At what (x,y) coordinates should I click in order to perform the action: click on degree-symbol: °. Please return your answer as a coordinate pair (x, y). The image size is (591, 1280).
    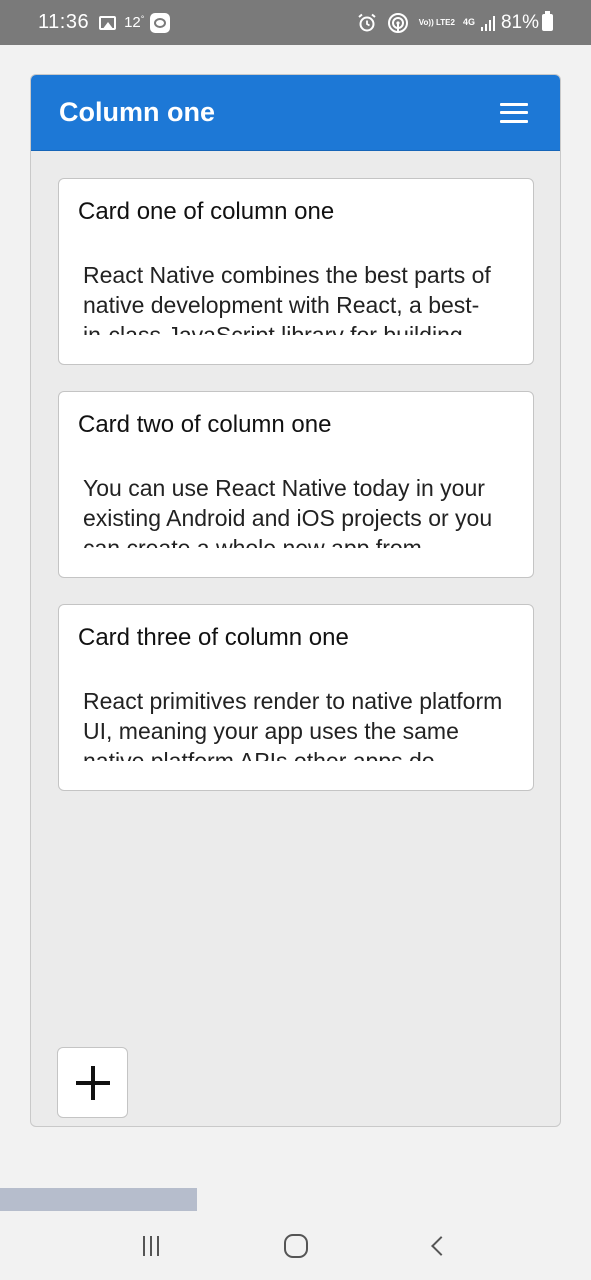
    Looking at the image, I should click on (142, 19).